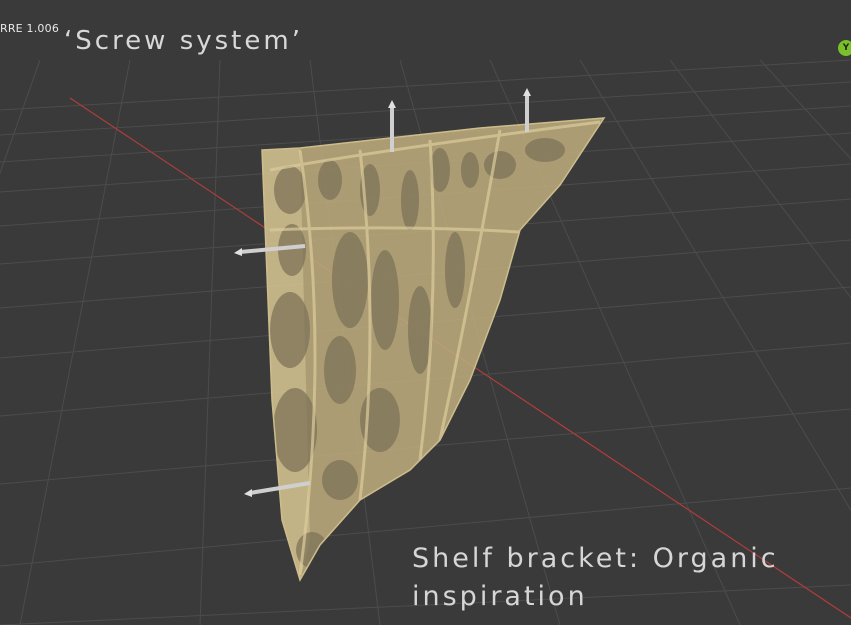 The height and width of the screenshot is (625, 851). Describe the element at coordinates (622, 578) in the screenshot. I see `caption-text: Shelf bracket: Organic inspiration` at that location.